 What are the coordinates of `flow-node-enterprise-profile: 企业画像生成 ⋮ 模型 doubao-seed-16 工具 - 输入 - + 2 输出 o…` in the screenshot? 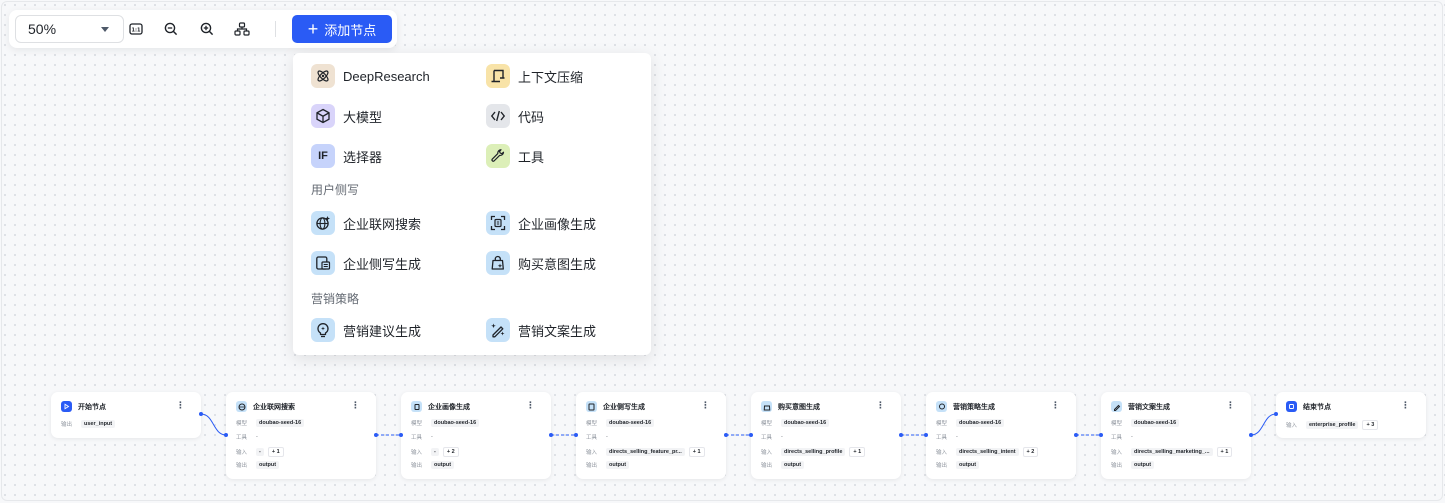 It's located at (476, 435).